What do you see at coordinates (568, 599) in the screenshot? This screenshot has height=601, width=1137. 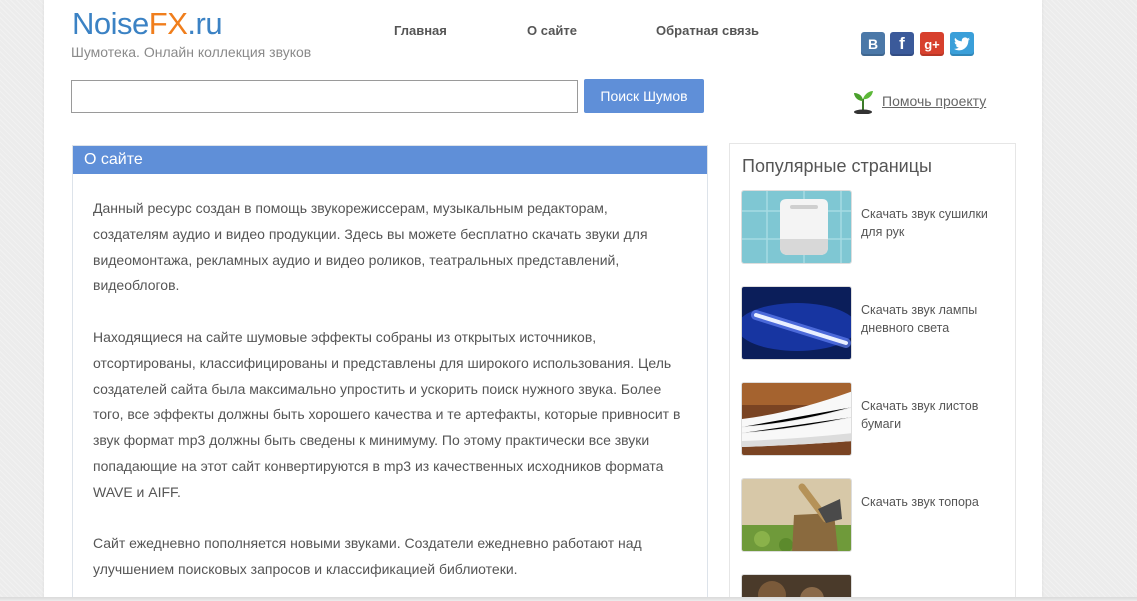 I see `bottom-divider` at bounding box center [568, 599].